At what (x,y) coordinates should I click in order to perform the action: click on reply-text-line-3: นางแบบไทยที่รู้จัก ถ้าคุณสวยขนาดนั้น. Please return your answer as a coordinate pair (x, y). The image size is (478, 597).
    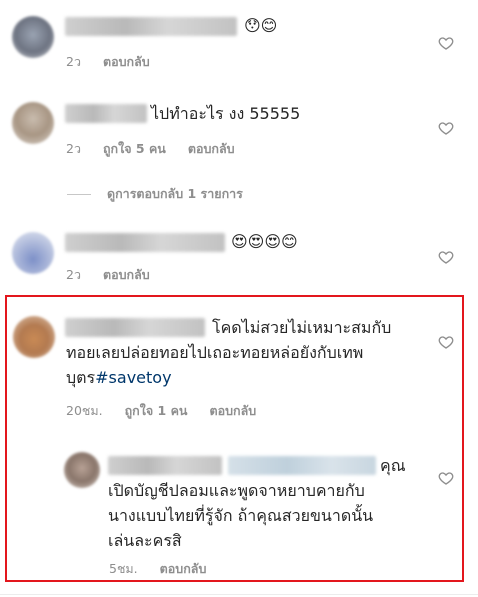
    Looking at the image, I should click on (241, 515).